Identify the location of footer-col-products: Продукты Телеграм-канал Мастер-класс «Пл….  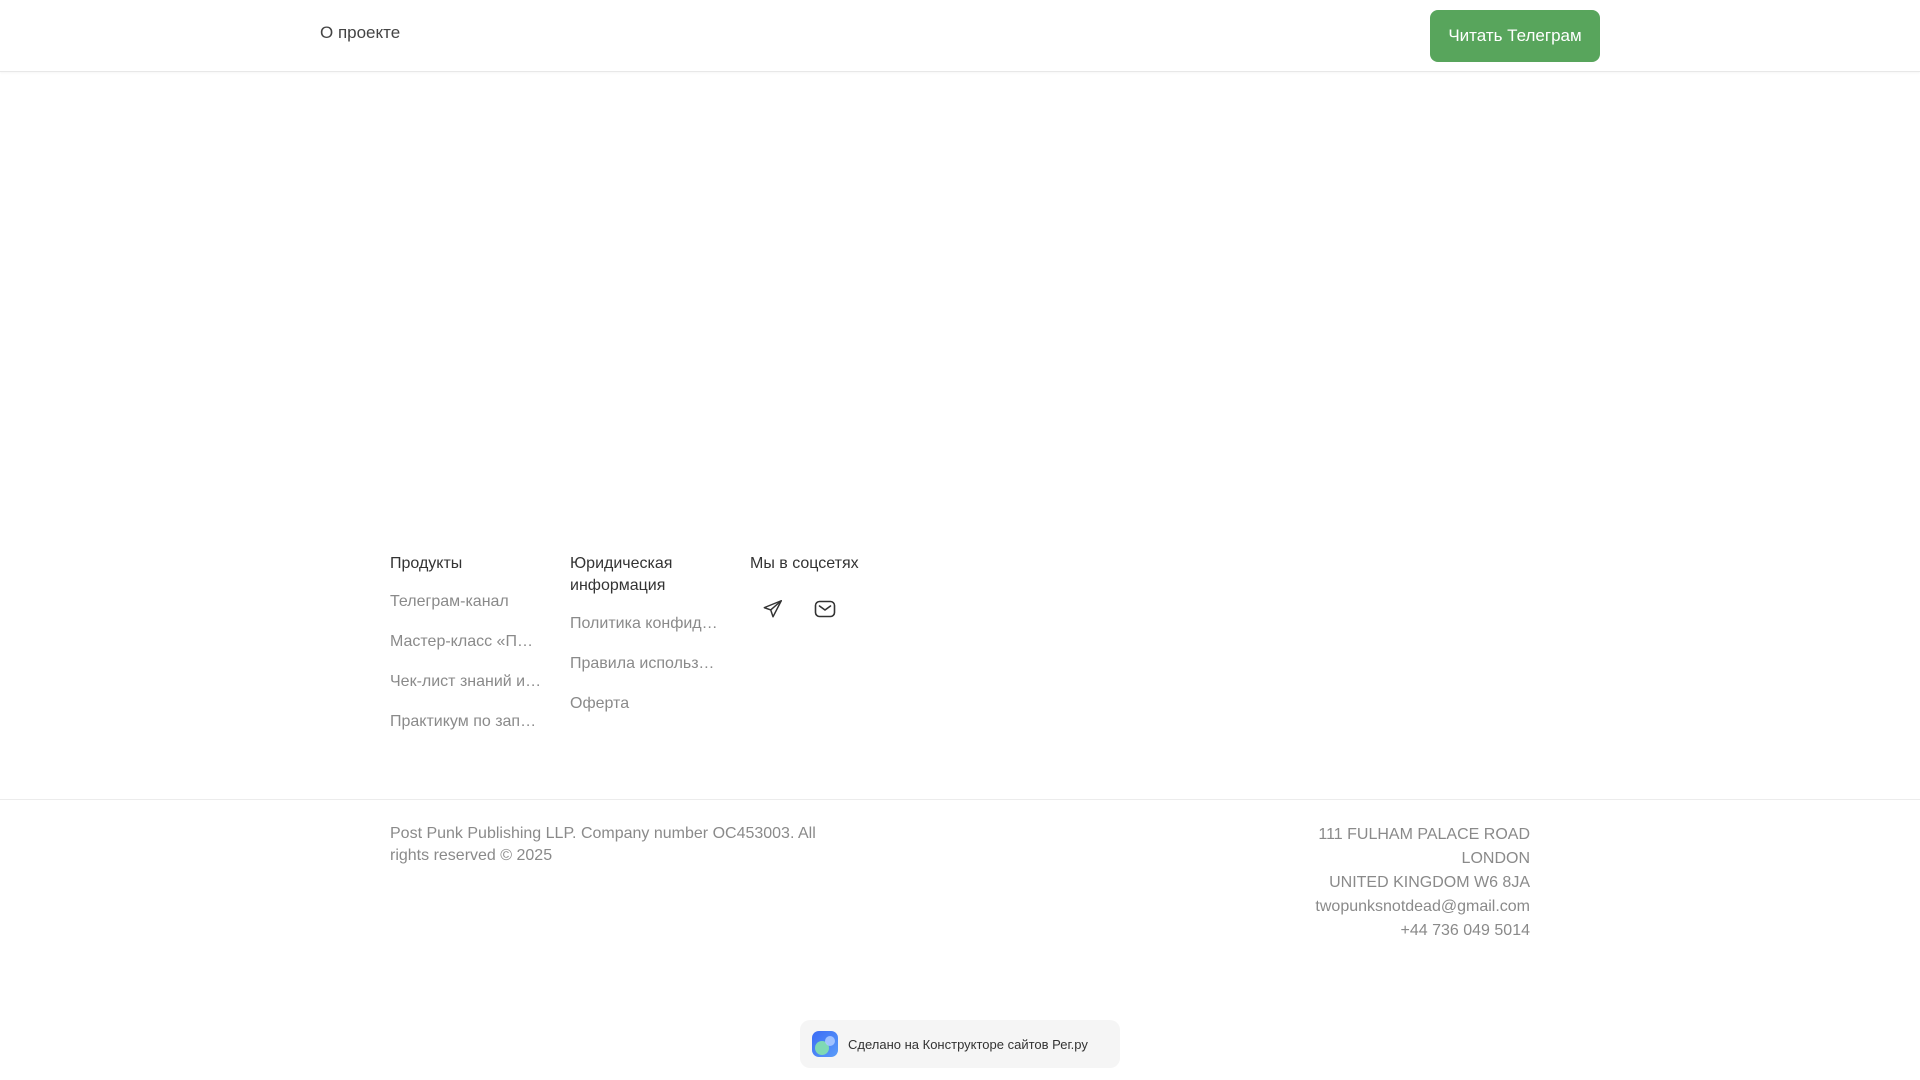
(475, 652).